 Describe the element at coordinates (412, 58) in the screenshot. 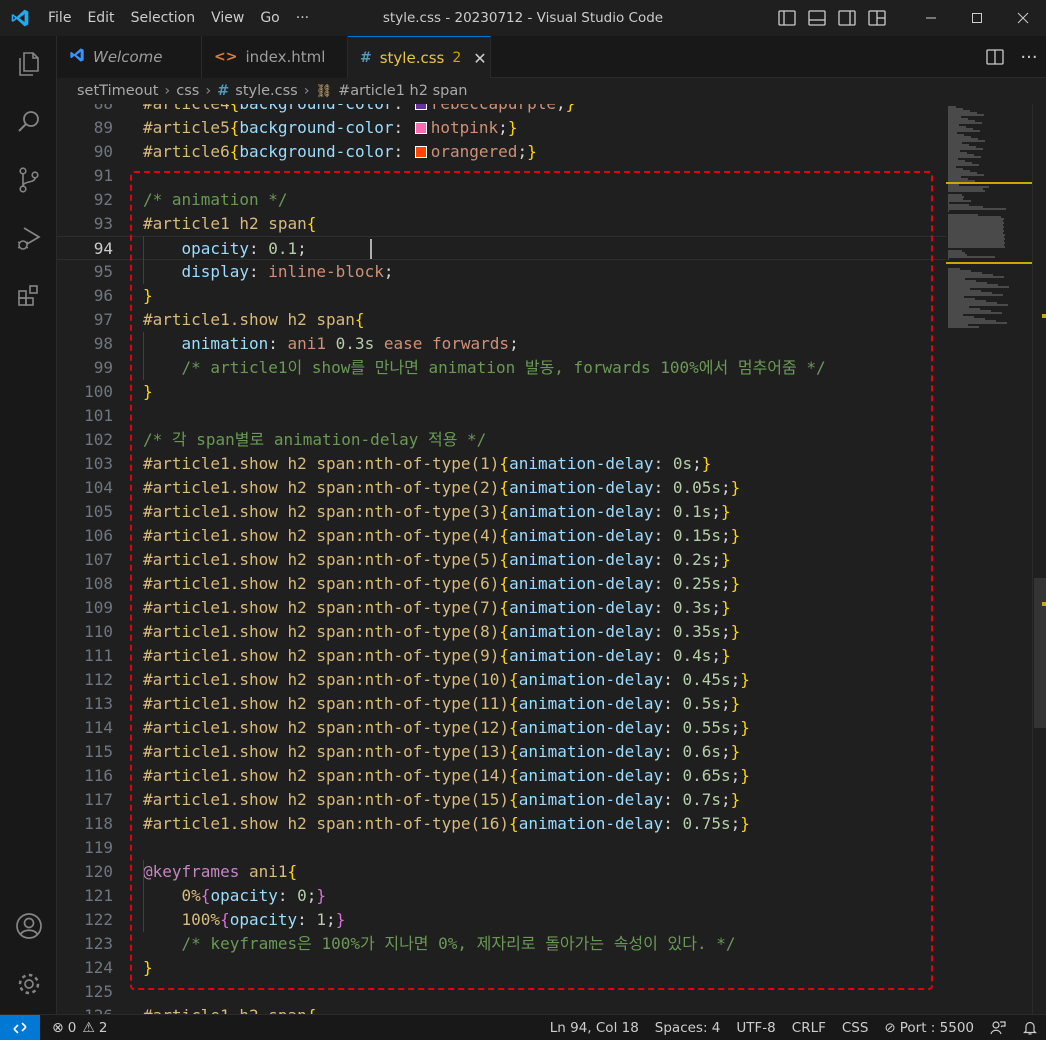

I see `tab-label: style.css` at that location.